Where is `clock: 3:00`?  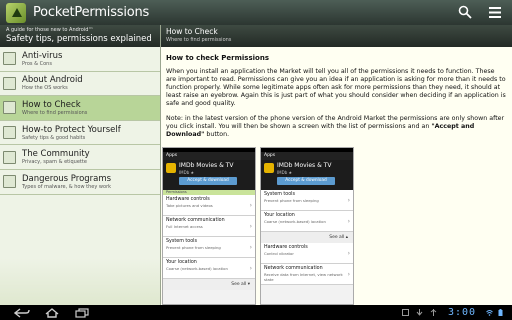
clock: 3:00 is located at coordinates (462, 312).